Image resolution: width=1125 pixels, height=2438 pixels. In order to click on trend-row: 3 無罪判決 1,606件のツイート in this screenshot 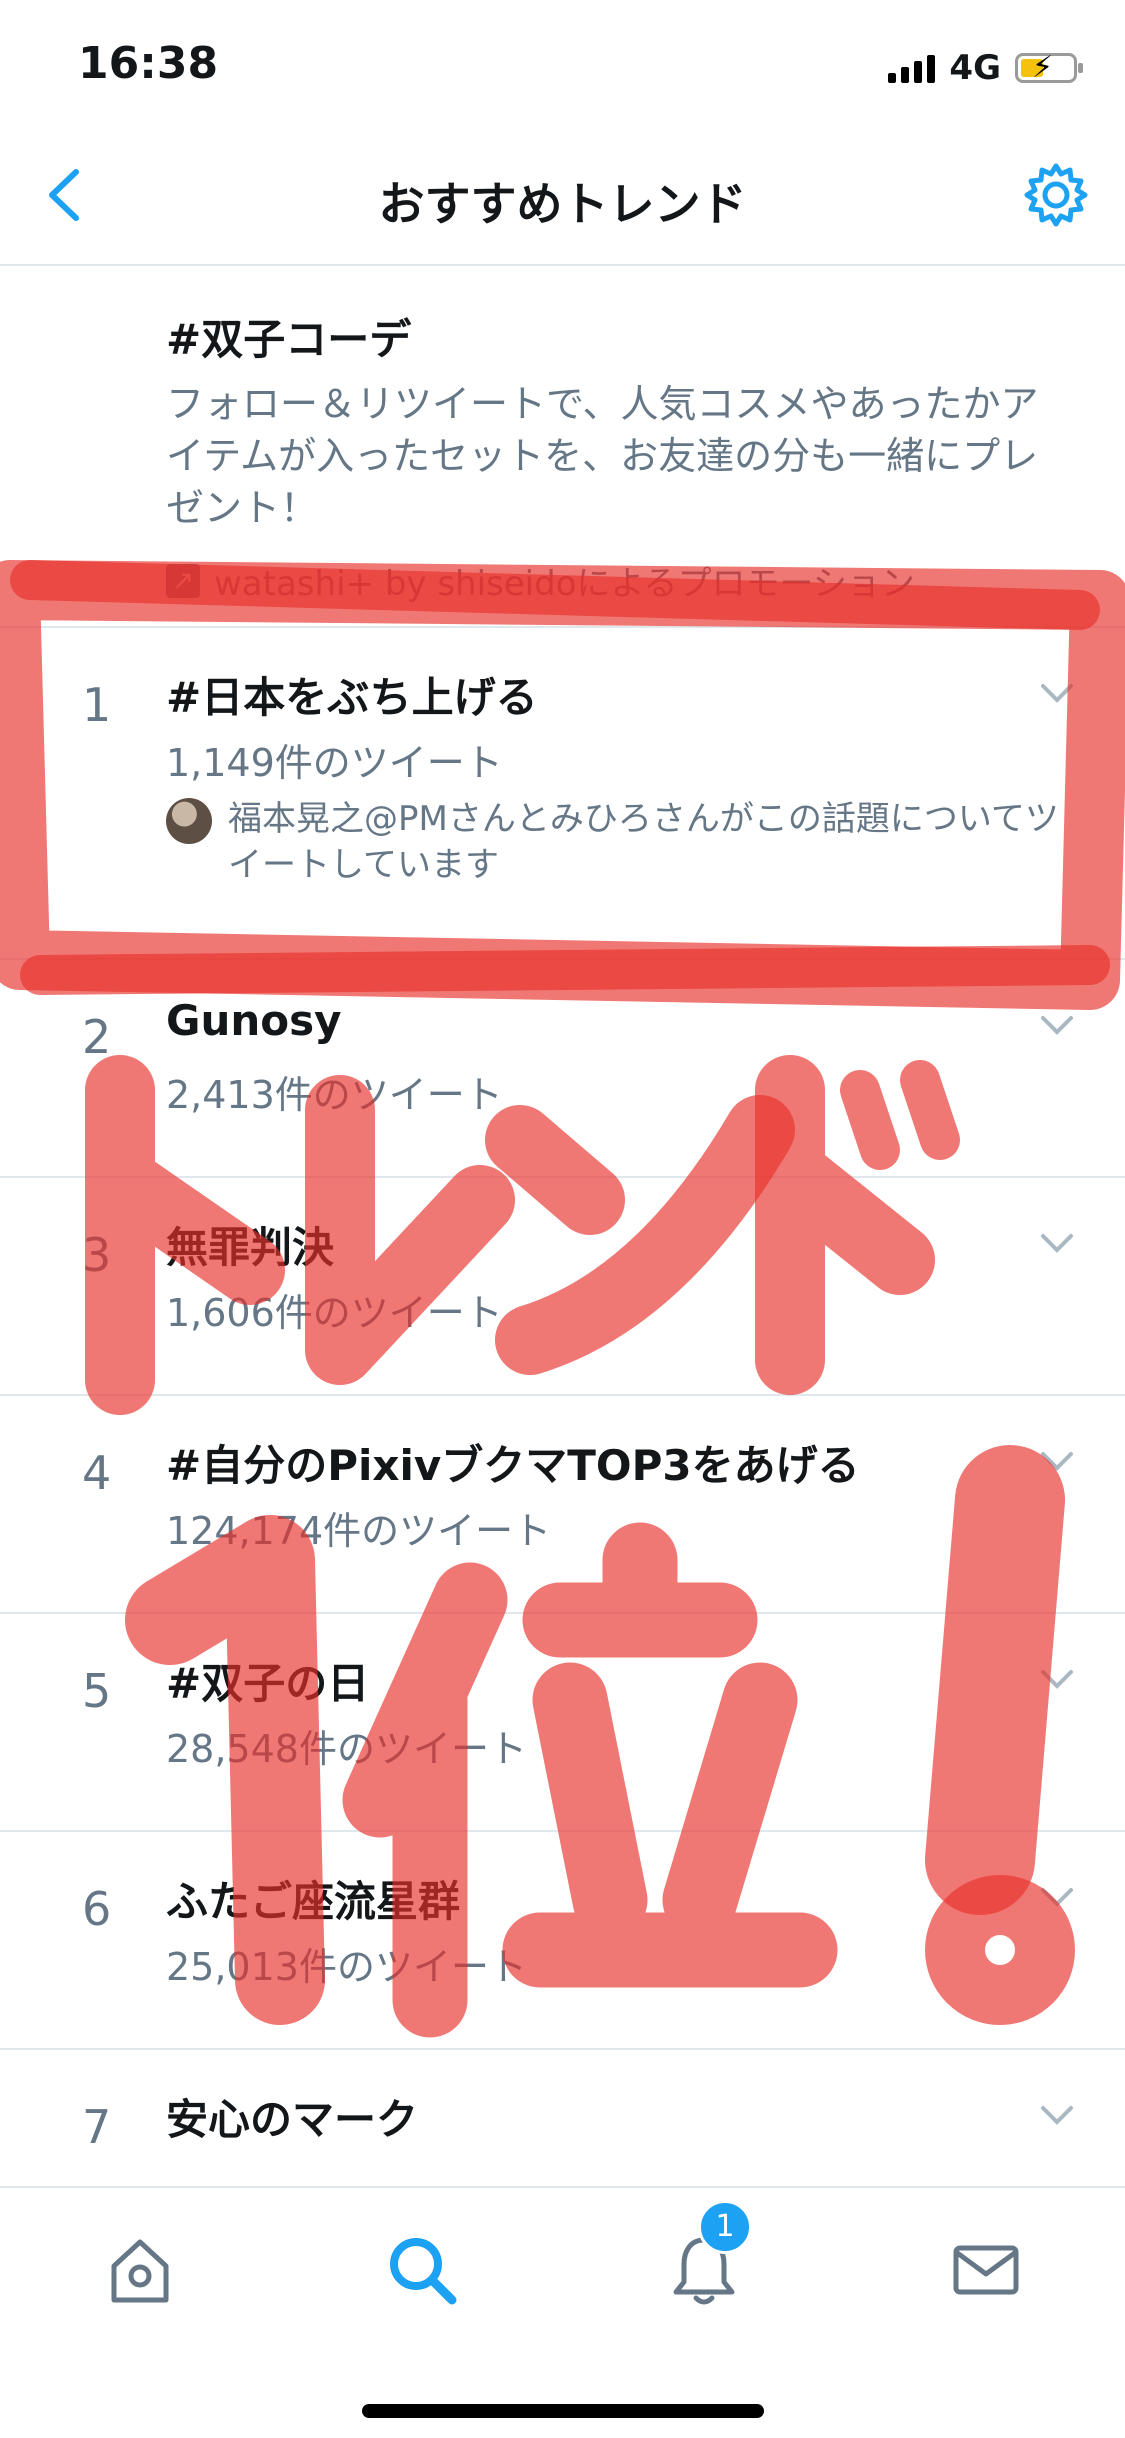, I will do `click(562, 1287)`.